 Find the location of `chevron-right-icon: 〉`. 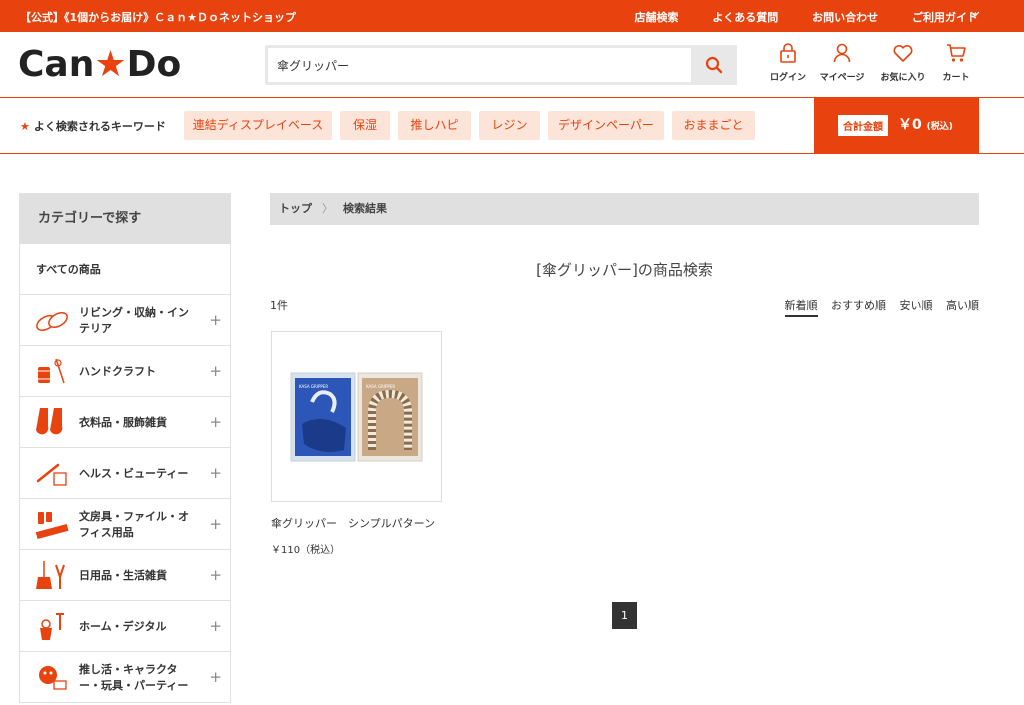

chevron-right-icon: 〉 is located at coordinates (327, 208).